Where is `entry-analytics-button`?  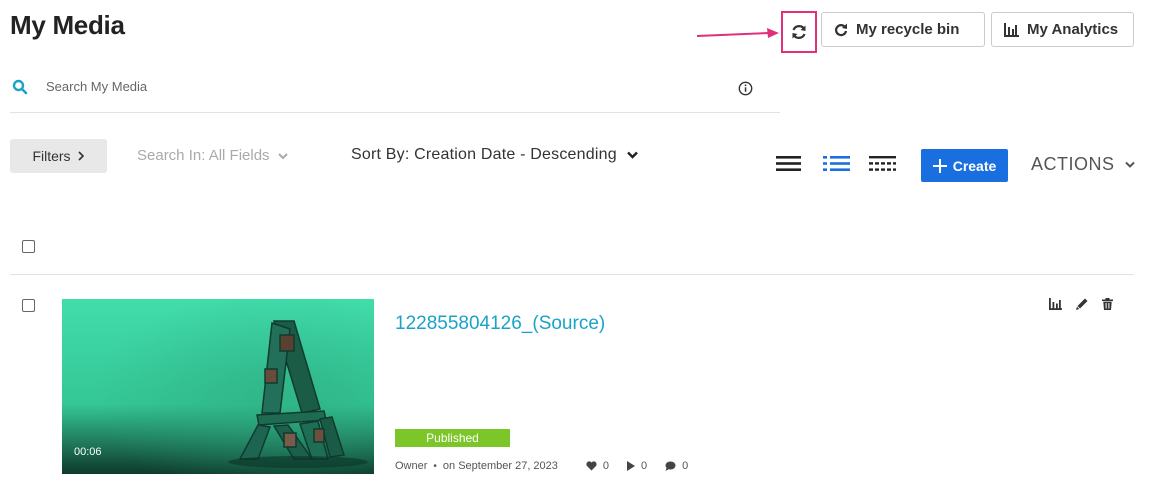
entry-analytics-button is located at coordinates (1055, 304).